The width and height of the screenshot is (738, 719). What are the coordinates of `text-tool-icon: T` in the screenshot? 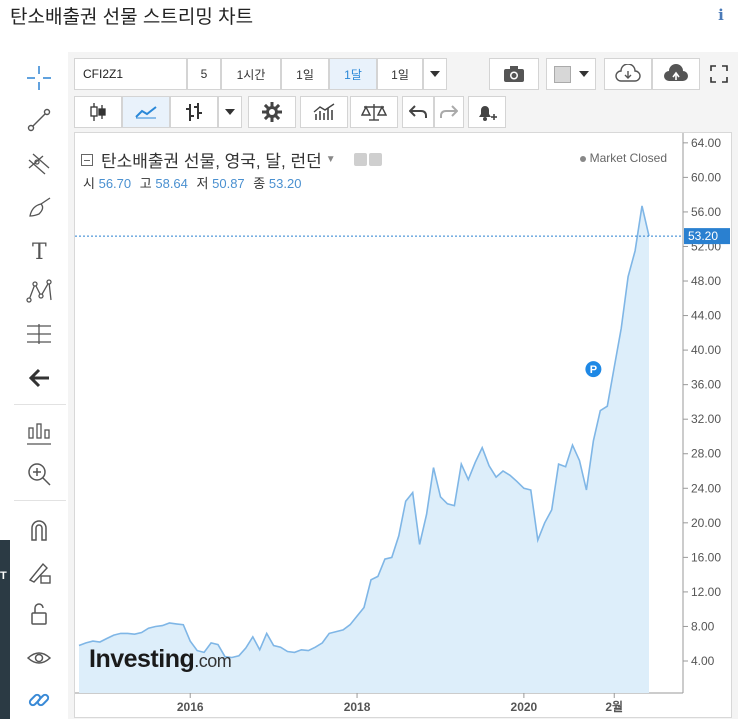 It's located at (39, 250).